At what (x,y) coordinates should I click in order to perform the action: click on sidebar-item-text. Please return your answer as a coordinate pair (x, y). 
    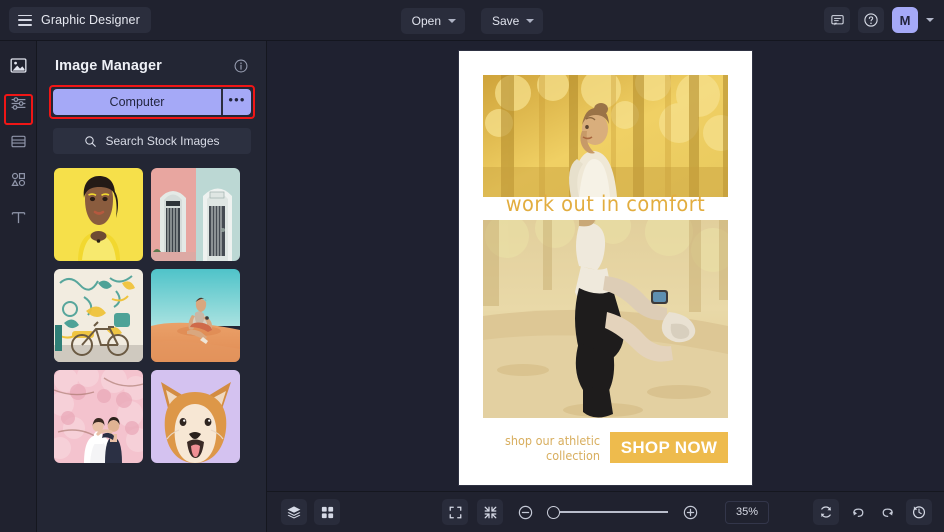
    Looking at the image, I should click on (18, 217).